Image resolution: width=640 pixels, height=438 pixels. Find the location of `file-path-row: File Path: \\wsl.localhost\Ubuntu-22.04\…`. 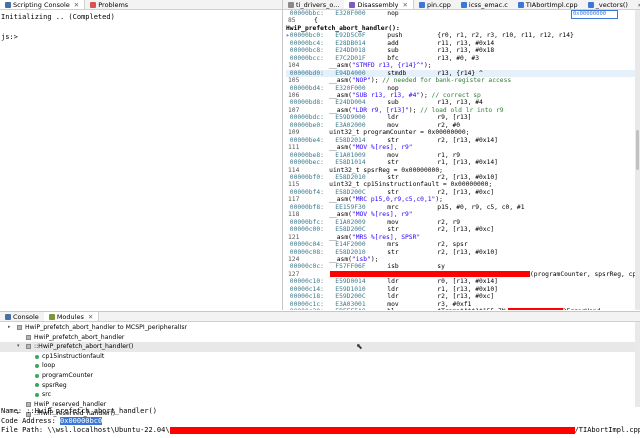

file-path-row: File Path: \\wsl.localhost\Ubuntu-22.04\… is located at coordinates (320, 431).